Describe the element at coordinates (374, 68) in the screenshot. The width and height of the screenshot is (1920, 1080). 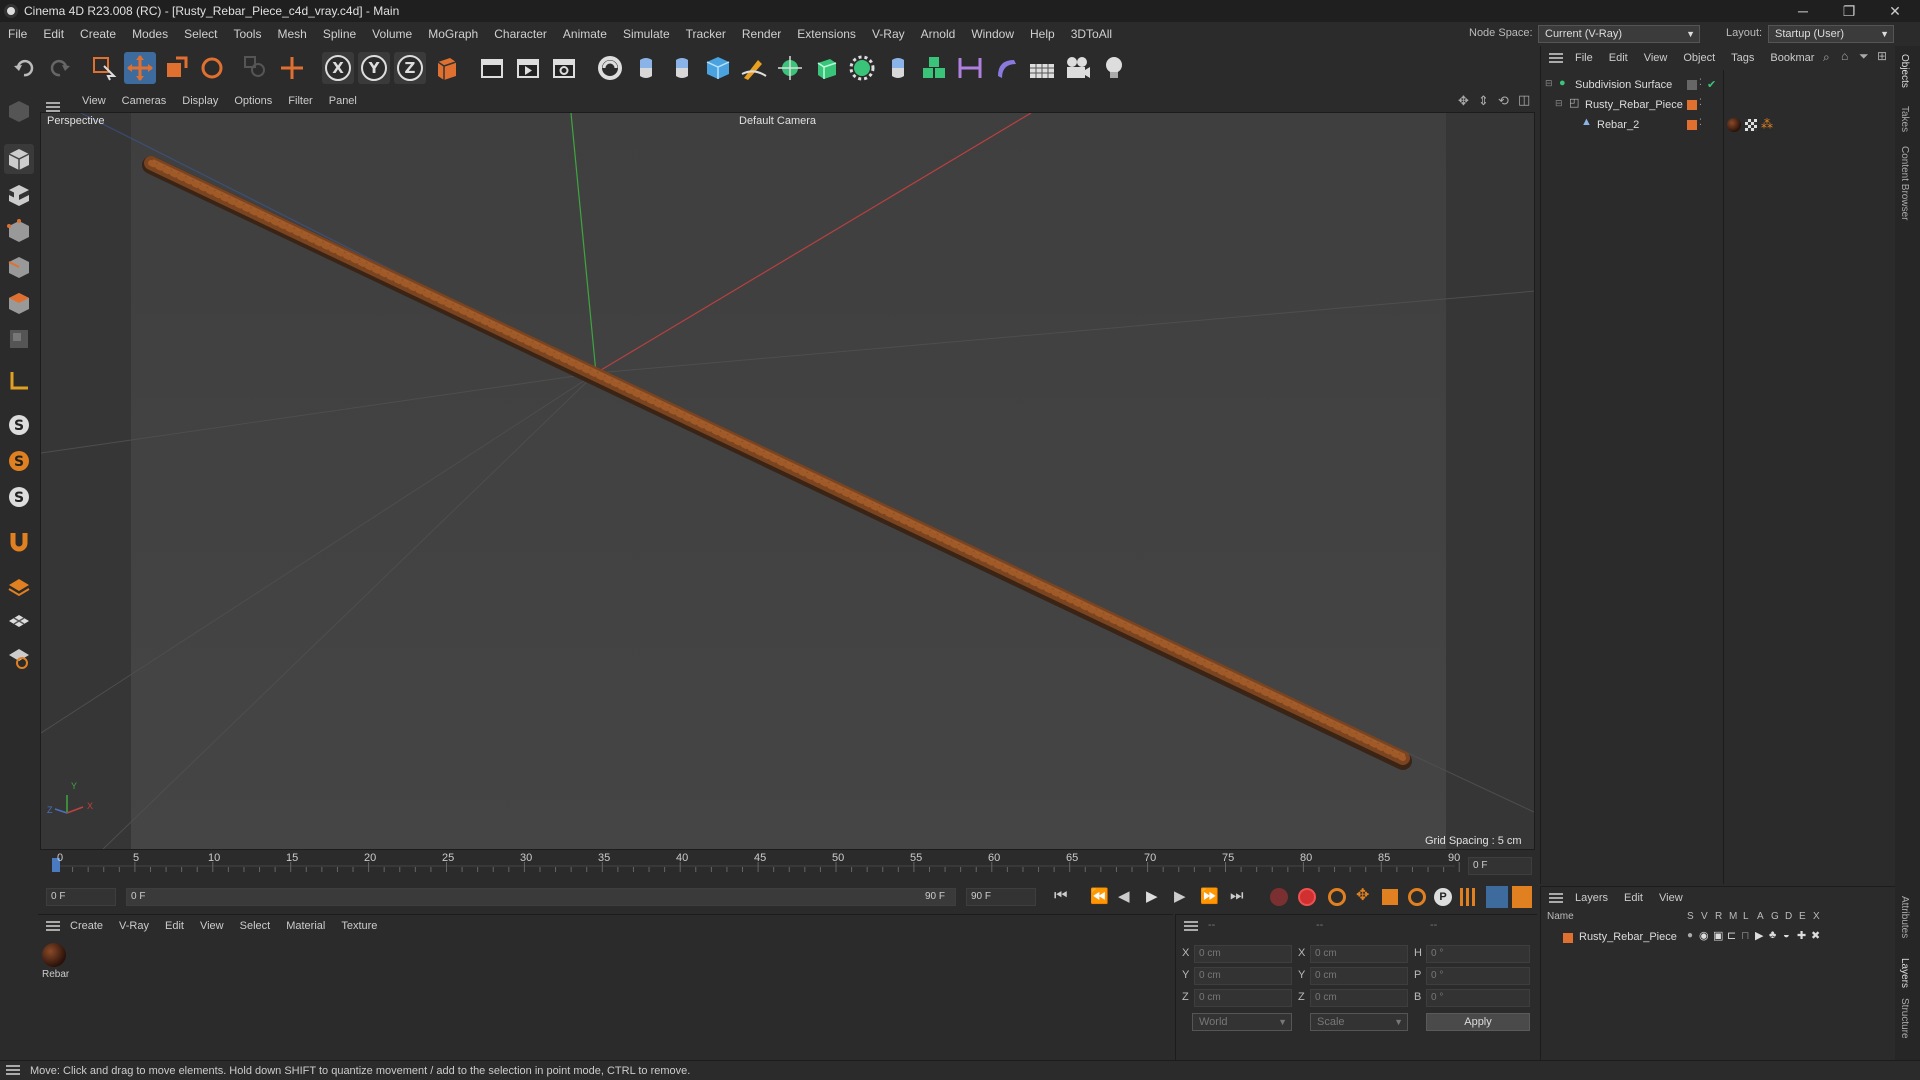
I see `y-axis-toggle: Y` at that location.